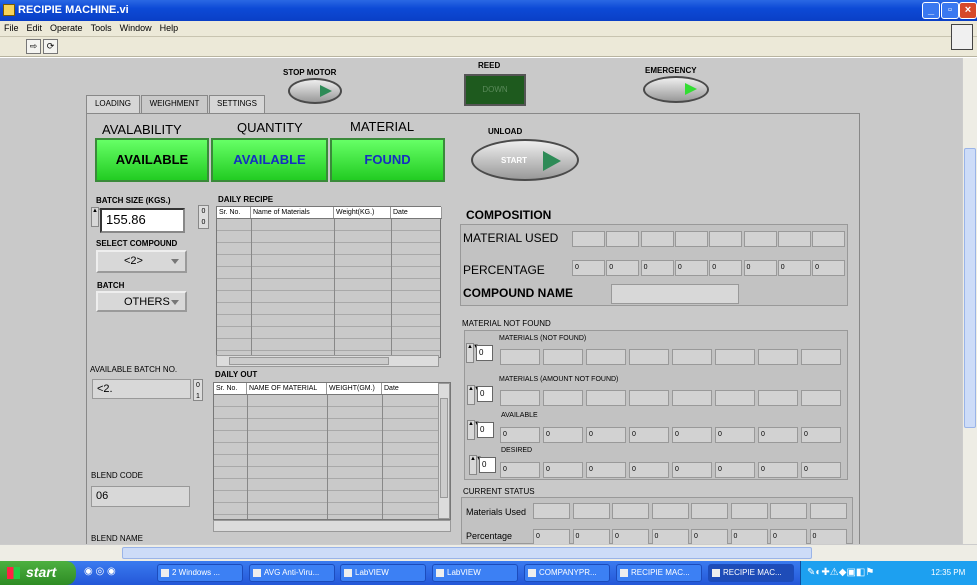 This screenshot has height=585, width=977. I want to click on menu-edit: Edit, so click(35, 28).